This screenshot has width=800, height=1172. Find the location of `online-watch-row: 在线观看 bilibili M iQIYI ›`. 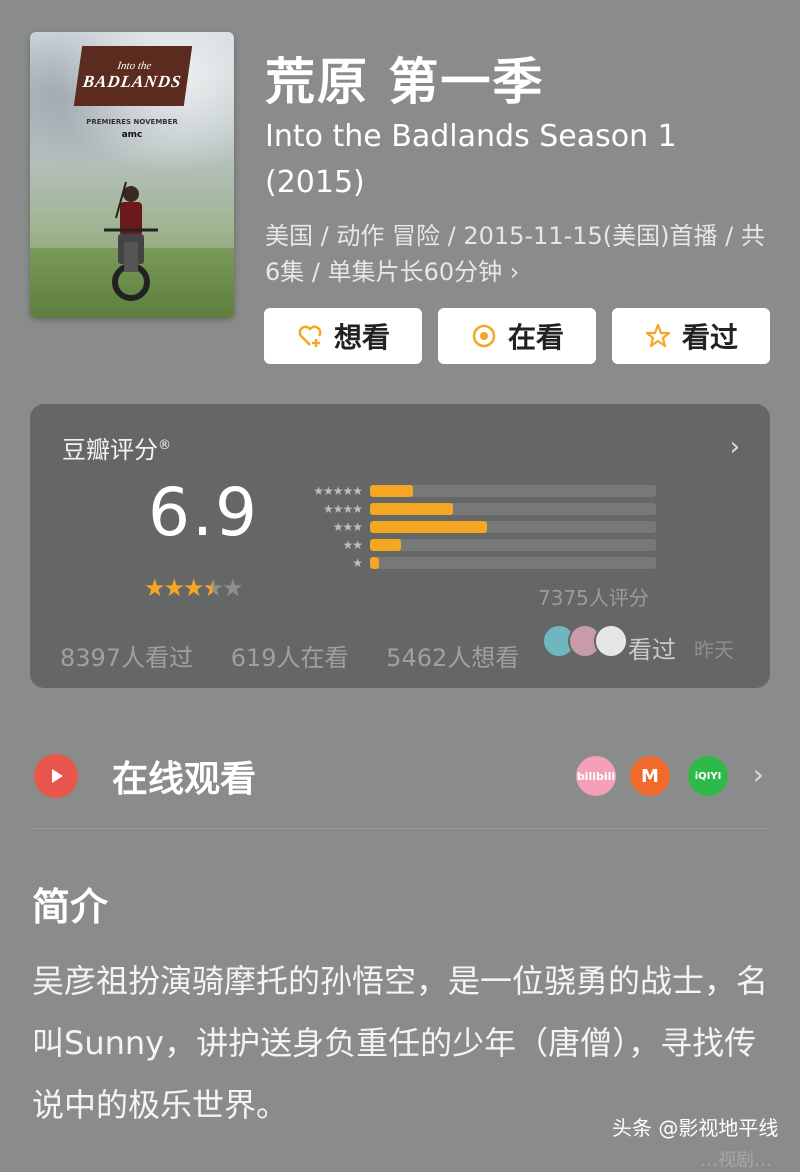

online-watch-row: 在线观看 bilibili M iQIYI › is located at coordinates (400, 775).